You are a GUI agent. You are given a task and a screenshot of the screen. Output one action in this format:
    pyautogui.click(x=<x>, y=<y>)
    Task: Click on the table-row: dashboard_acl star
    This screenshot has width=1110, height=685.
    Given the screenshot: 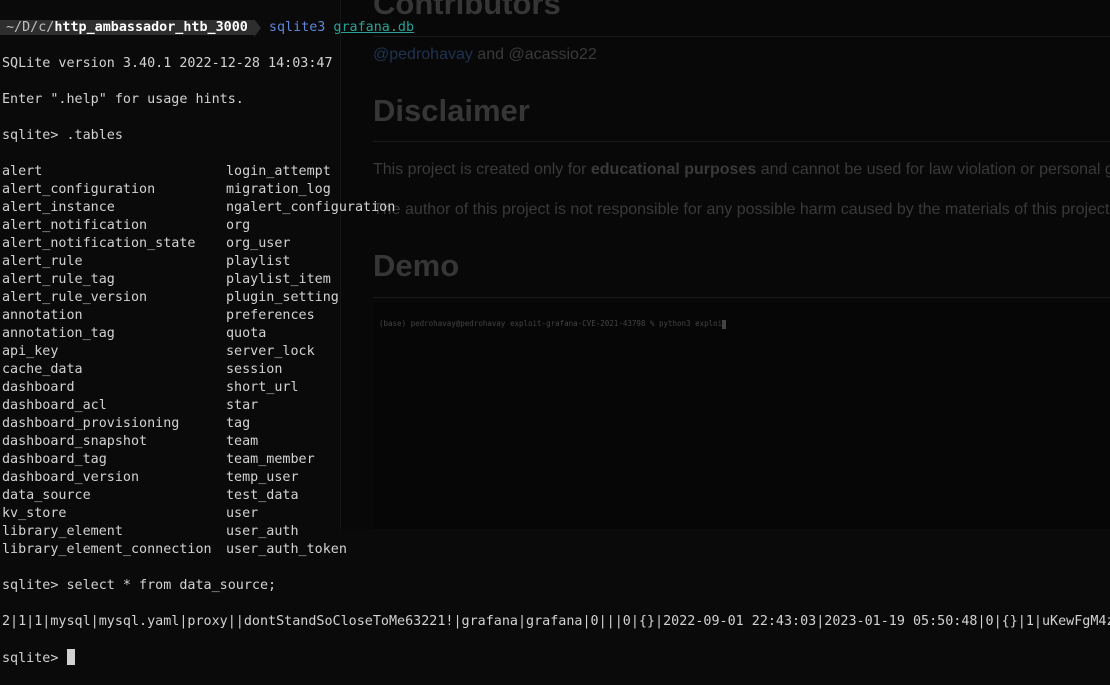 What is the action you would take?
    pyautogui.click(x=556, y=406)
    